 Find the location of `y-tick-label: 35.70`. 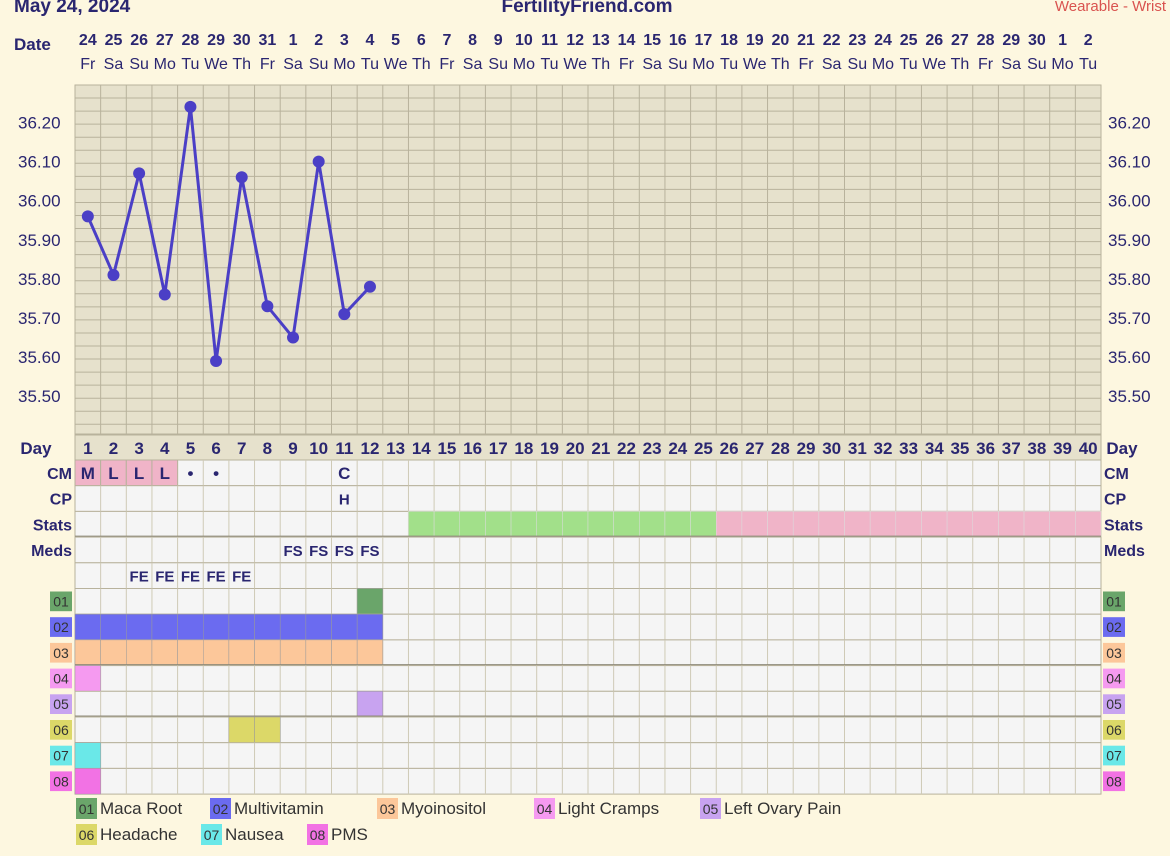

y-tick-label: 35.70 is located at coordinates (39, 318).